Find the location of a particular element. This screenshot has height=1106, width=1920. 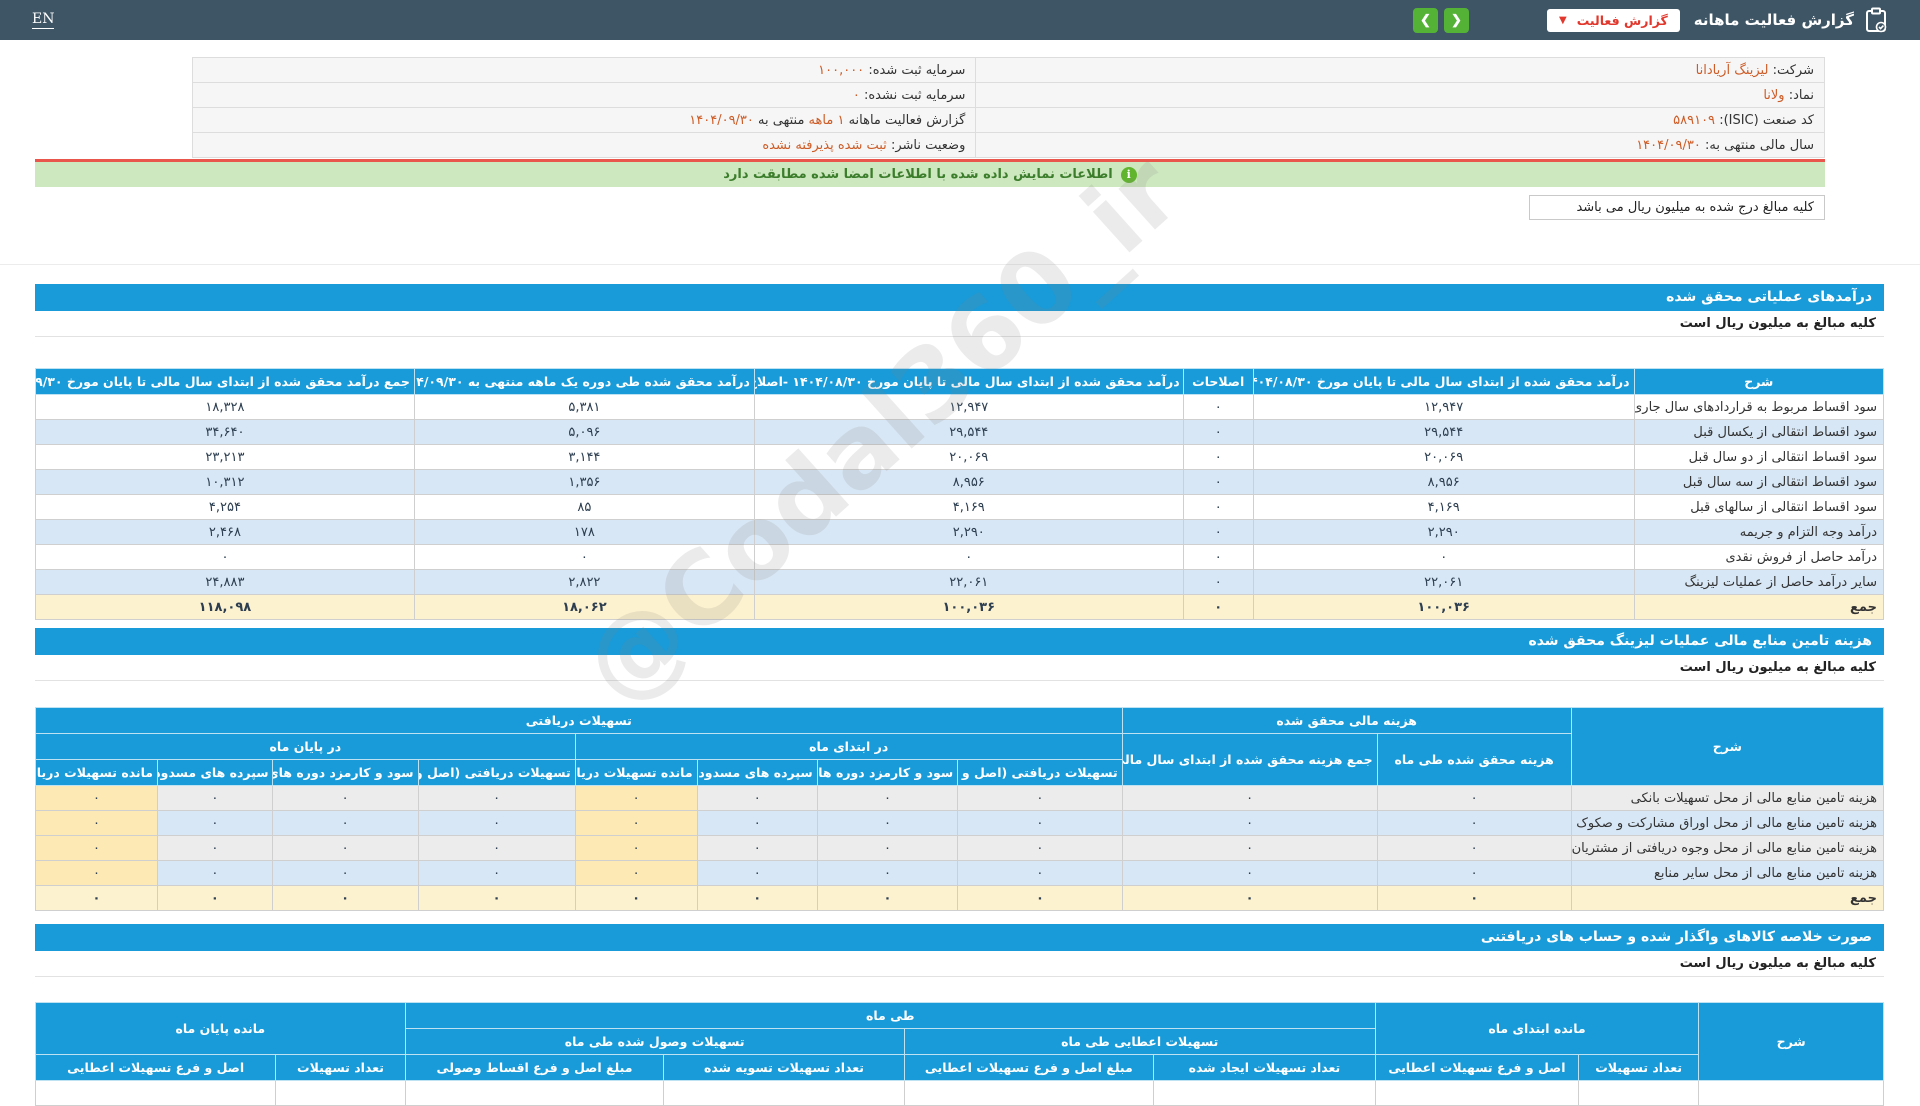

fiscal-year-cell: سال مالی منتهی به: ۱۴۰۴/۰۹/۳۰ is located at coordinates (1400, 145).